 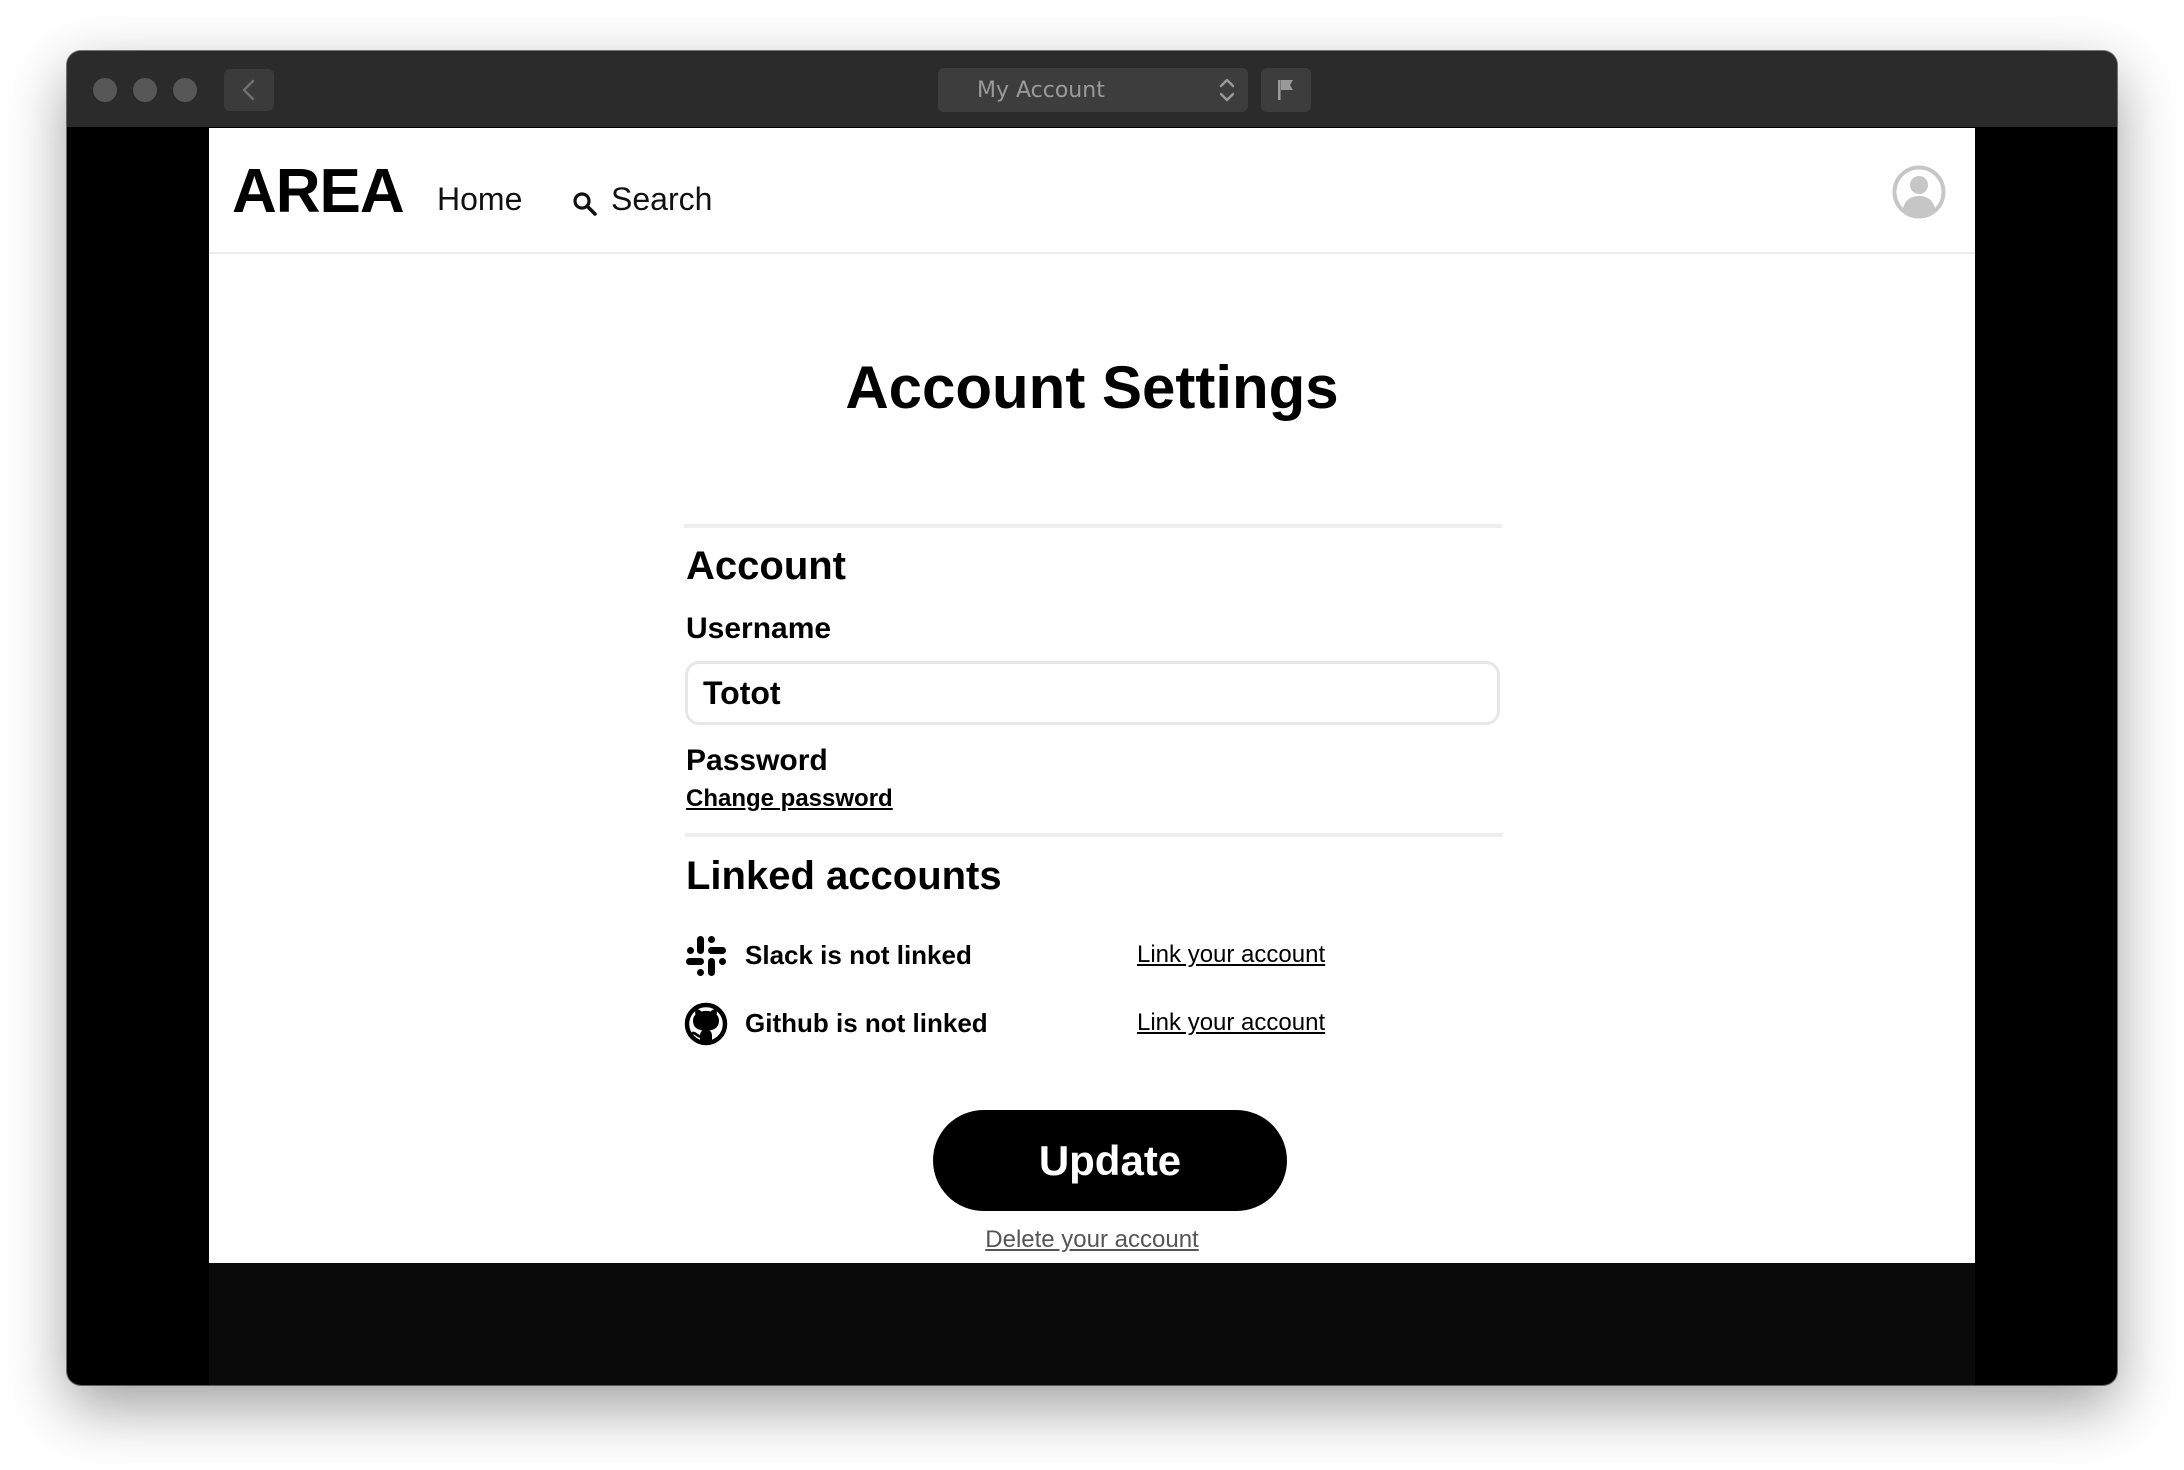 I want to click on slack-icon, so click(x=706, y=956).